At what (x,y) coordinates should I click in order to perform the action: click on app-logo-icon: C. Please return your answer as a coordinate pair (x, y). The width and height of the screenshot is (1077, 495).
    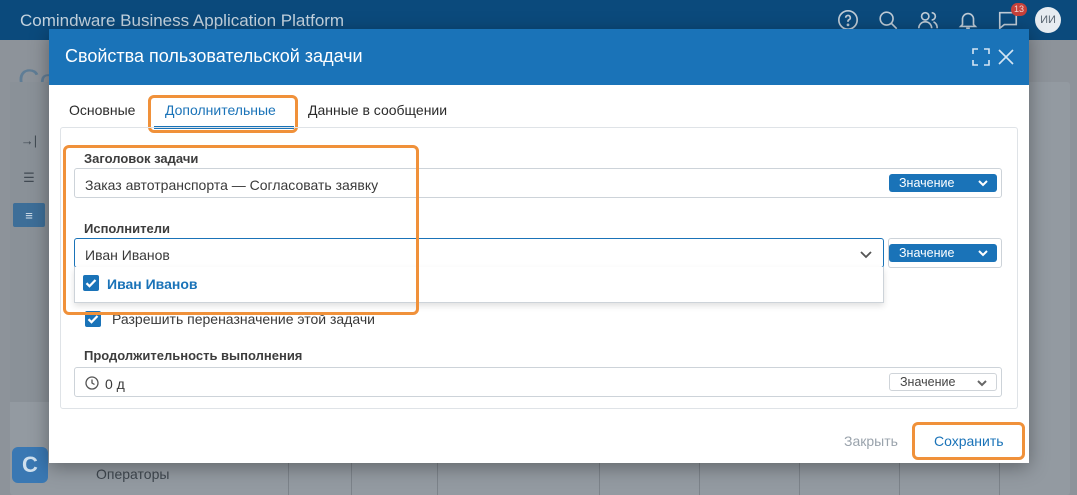
    Looking at the image, I should click on (30, 465).